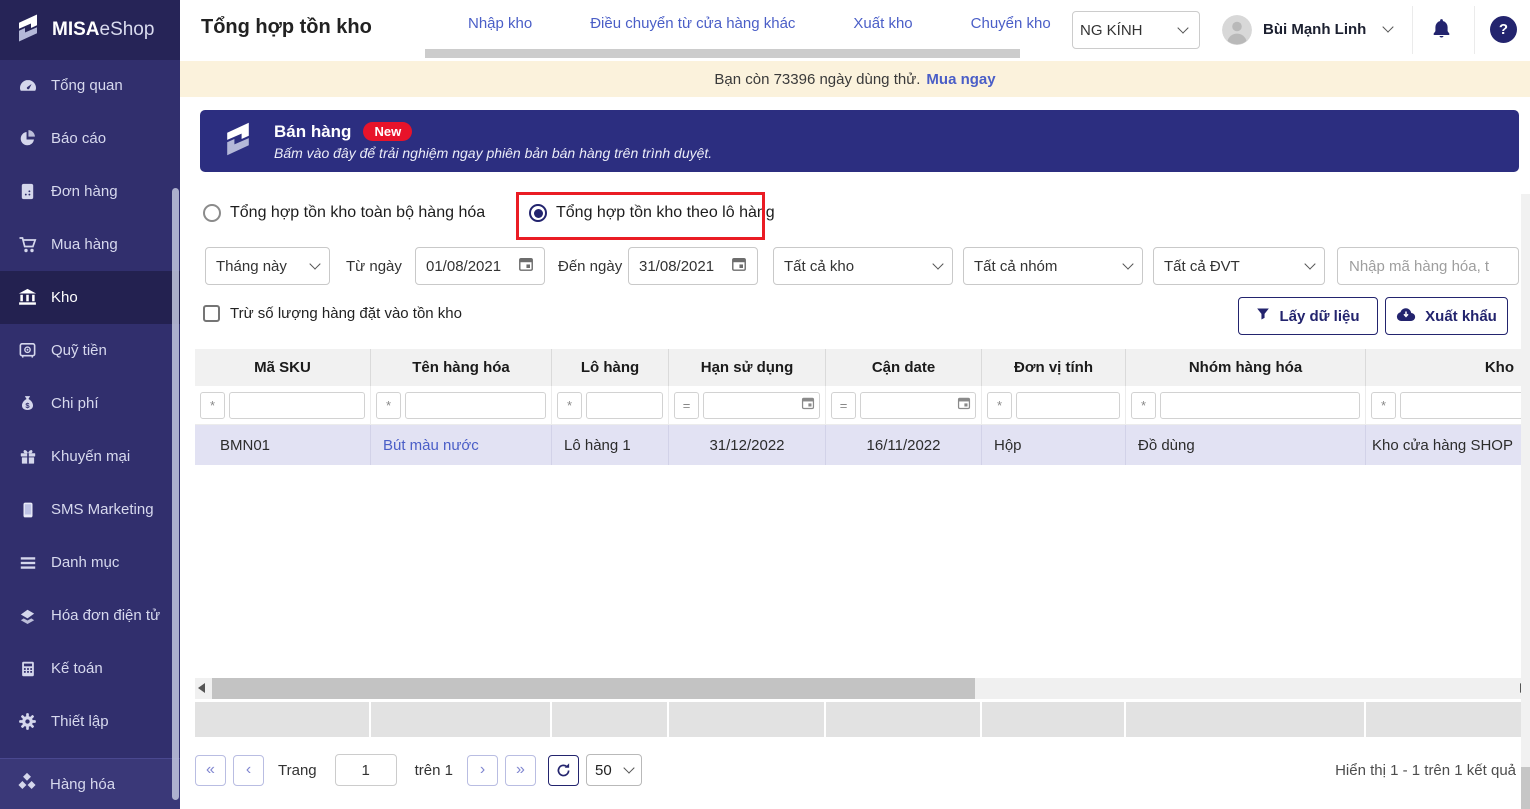 The height and width of the screenshot is (809, 1530). Describe the element at coordinates (248, 770) in the screenshot. I see `prev-page-button: ‹` at that location.